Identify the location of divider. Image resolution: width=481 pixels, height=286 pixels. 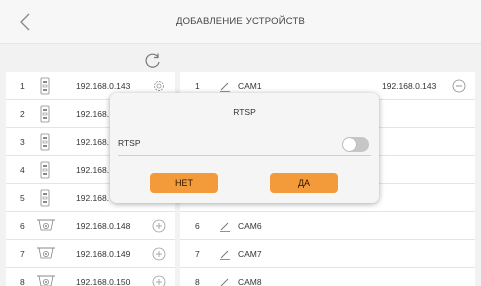
(244, 155).